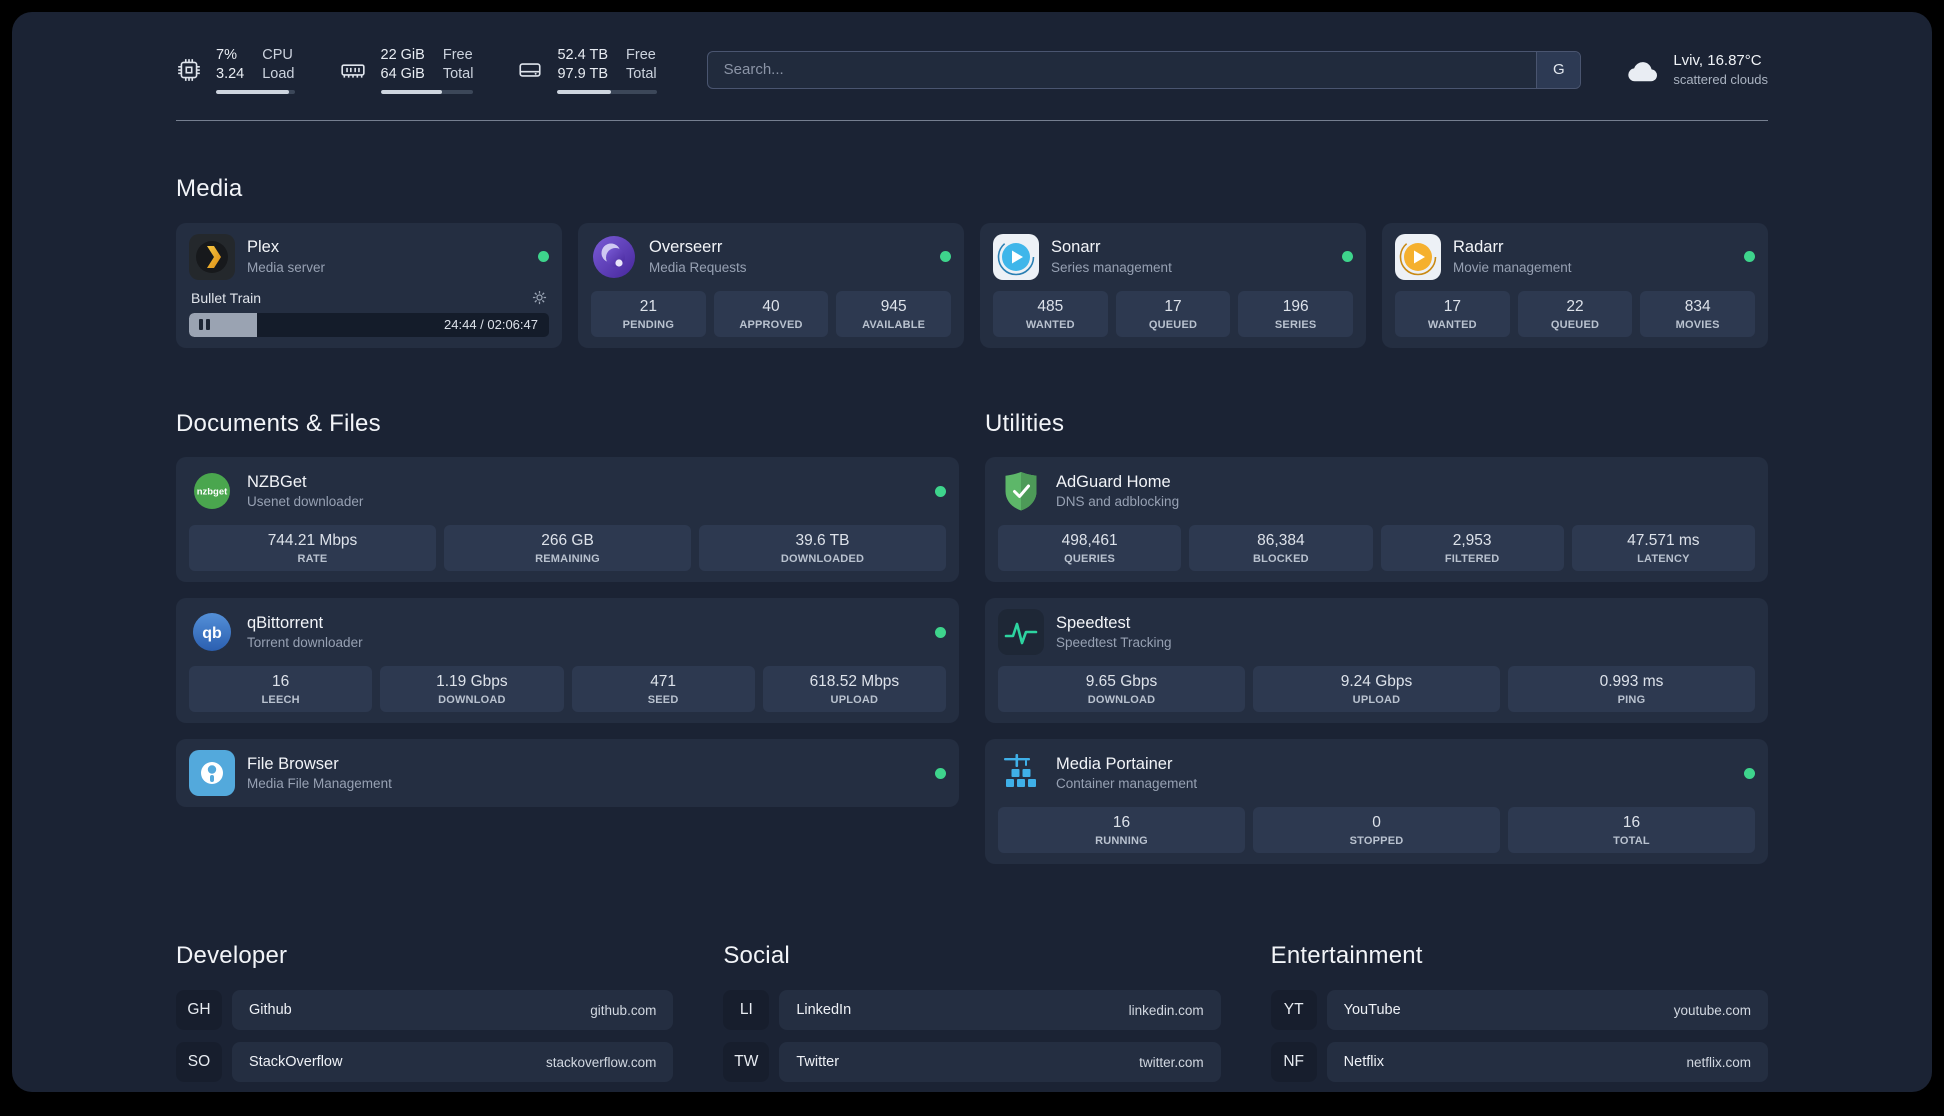  Describe the element at coordinates (1121, 830) in the screenshot. I see `stat-tile: 16 RUNNING` at that location.